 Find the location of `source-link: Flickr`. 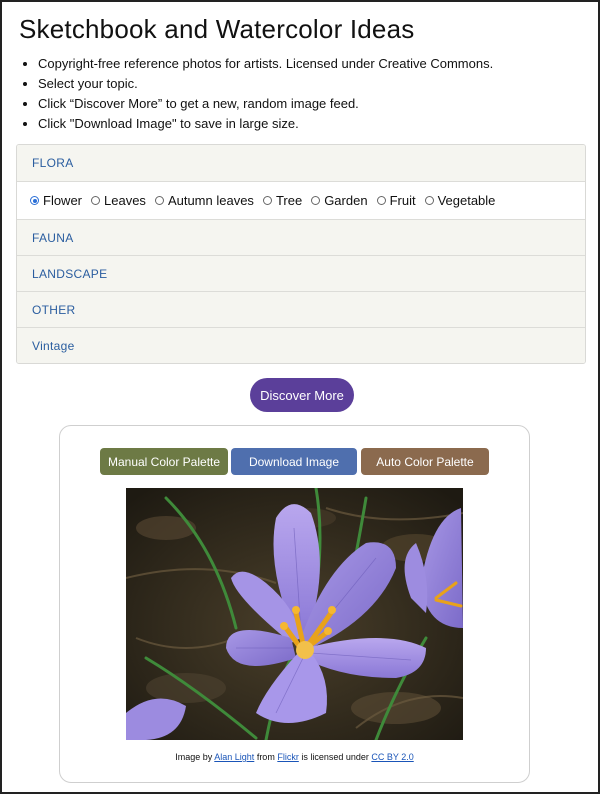

source-link: Flickr is located at coordinates (288, 757).